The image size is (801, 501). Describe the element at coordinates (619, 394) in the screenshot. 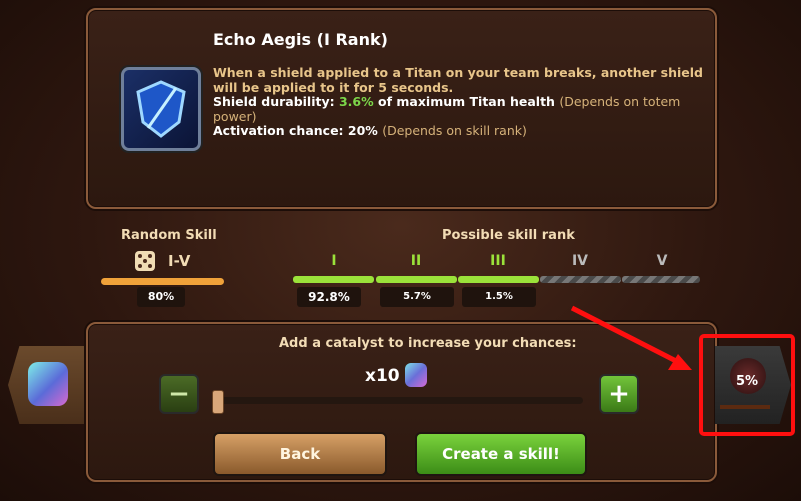

I see `increase-catalyst-button: +` at that location.